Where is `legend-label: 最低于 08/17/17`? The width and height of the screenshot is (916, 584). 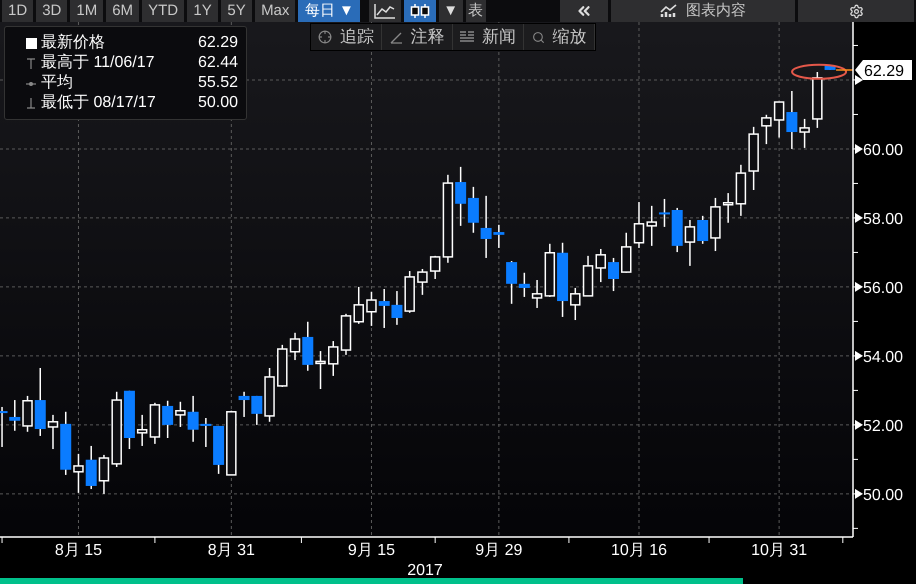 legend-label: 最低于 08/17/17 is located at coordinates (98, 103).